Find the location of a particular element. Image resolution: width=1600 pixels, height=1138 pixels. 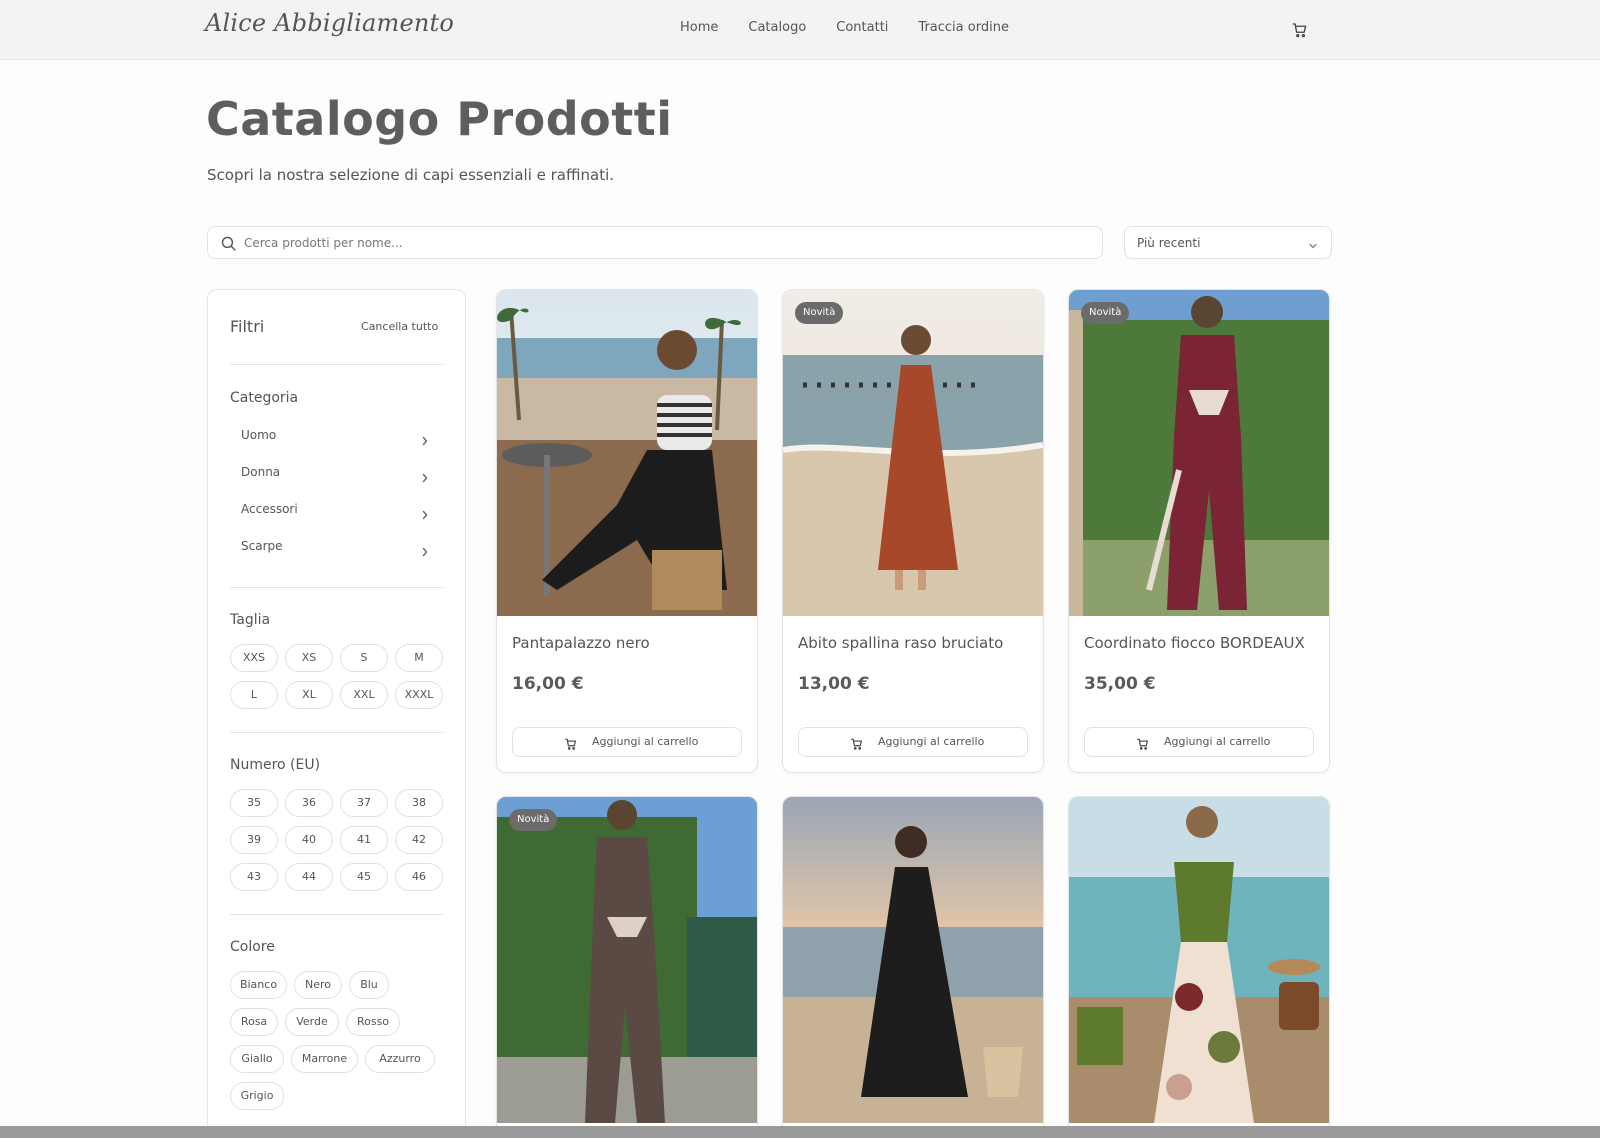

product-card: Novità is located at coordinates (627, 967).